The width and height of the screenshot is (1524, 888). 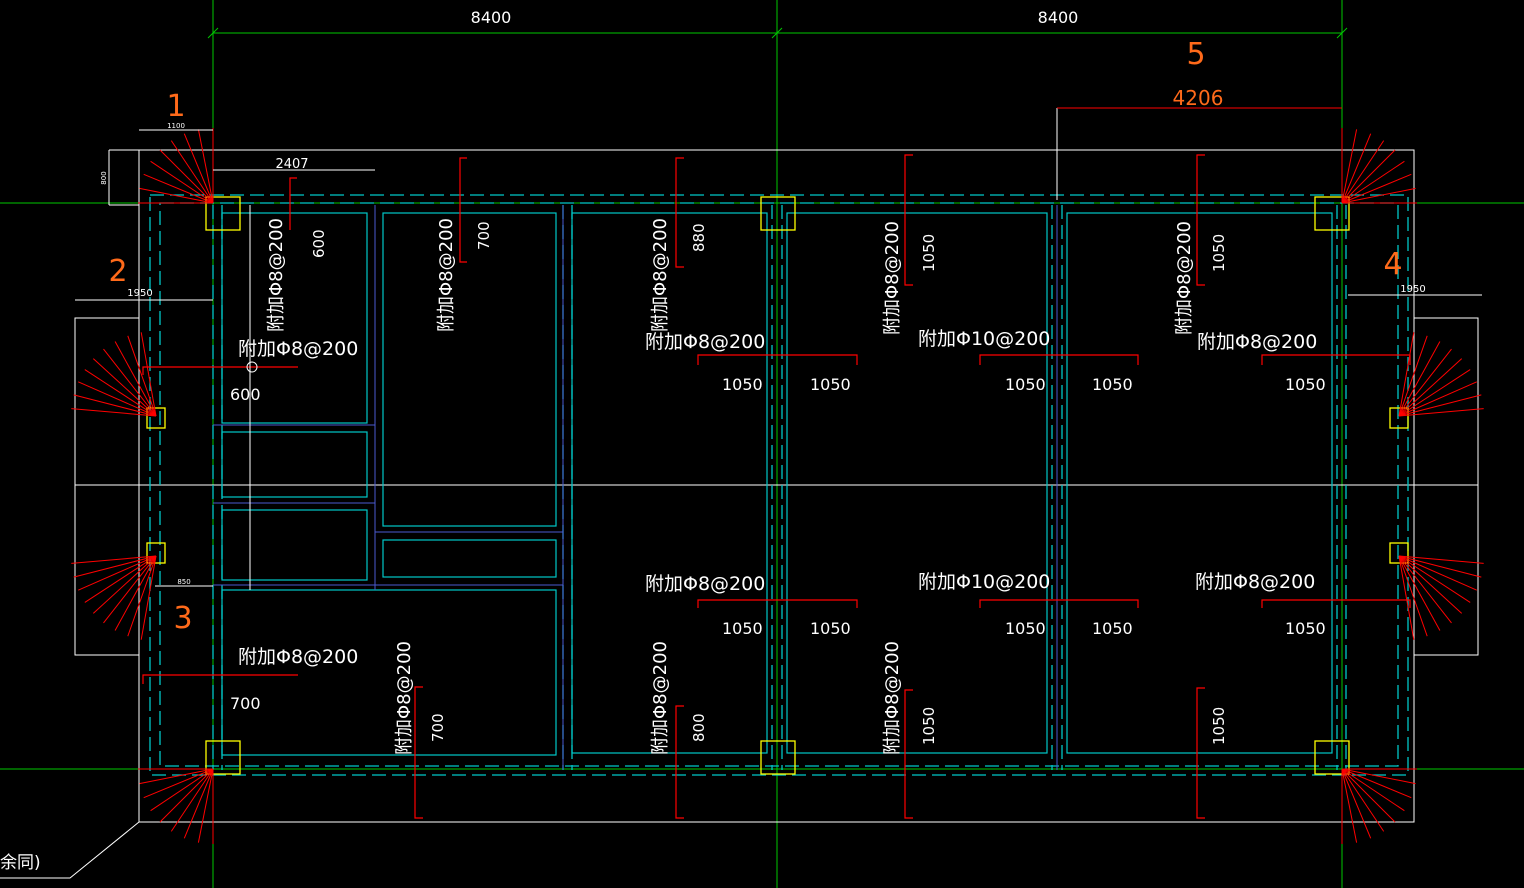 I want to click on dim-span-5: 4206, so click(x=1198, y=98).